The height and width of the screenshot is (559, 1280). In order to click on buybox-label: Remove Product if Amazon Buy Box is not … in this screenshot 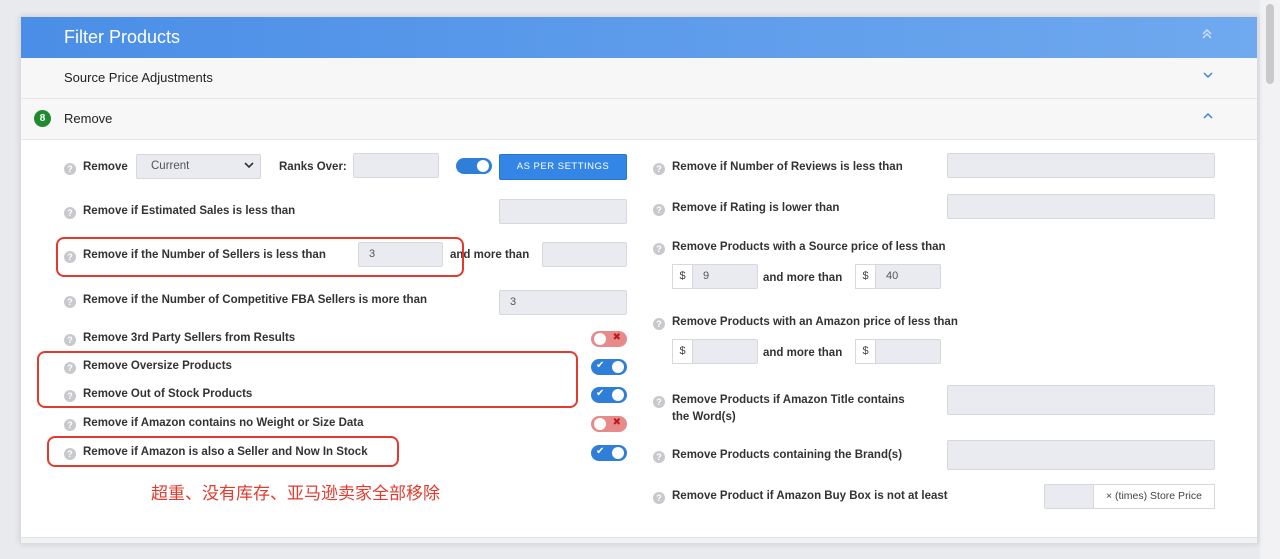, I will do `click(810, 496)`.